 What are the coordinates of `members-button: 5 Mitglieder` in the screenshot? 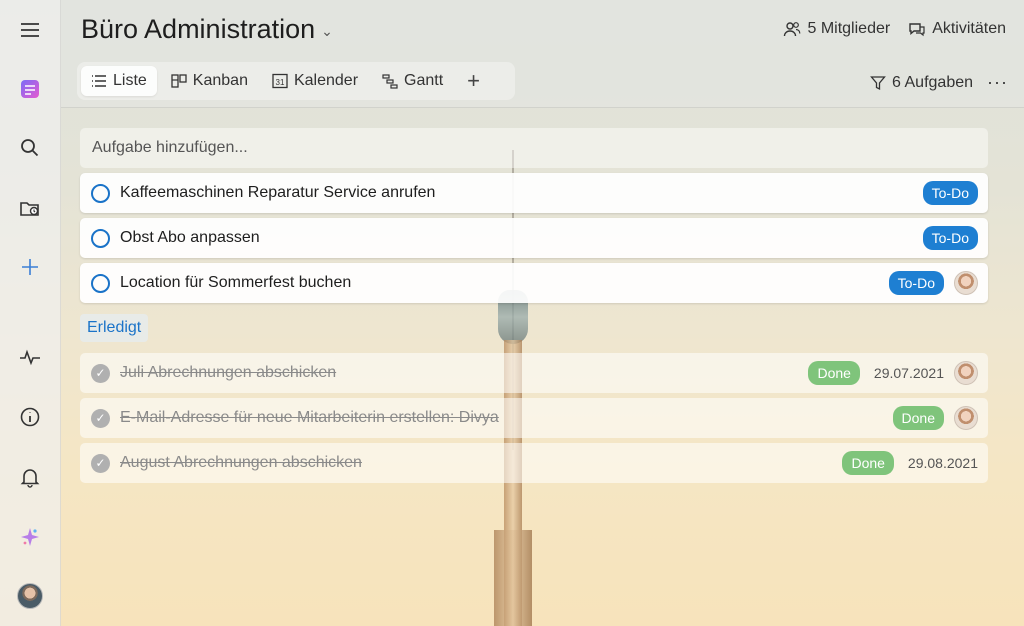 It's located at (836, 29).